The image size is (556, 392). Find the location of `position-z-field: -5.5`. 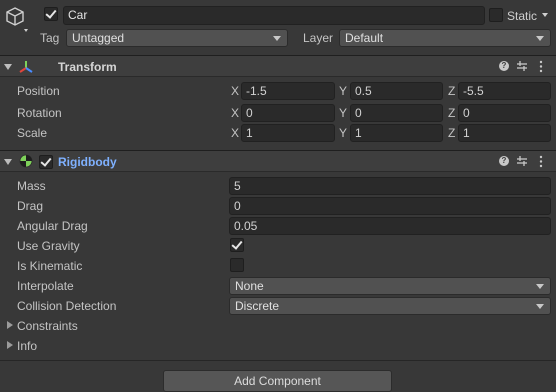

position-z-field: -5.5 is located at coordinates (504, 91).